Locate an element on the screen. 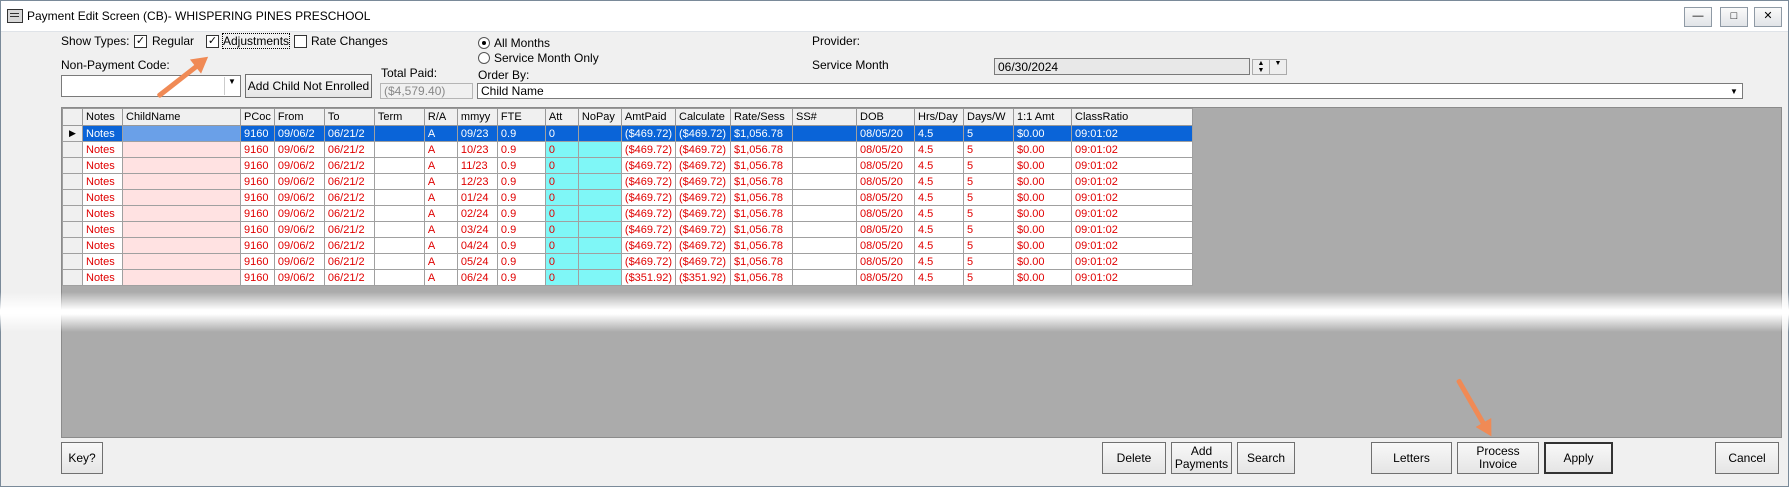 Image resolution: width=1789 pixels, height=487 pixels. column-header: Days/W is located at coordinates (988, 117).